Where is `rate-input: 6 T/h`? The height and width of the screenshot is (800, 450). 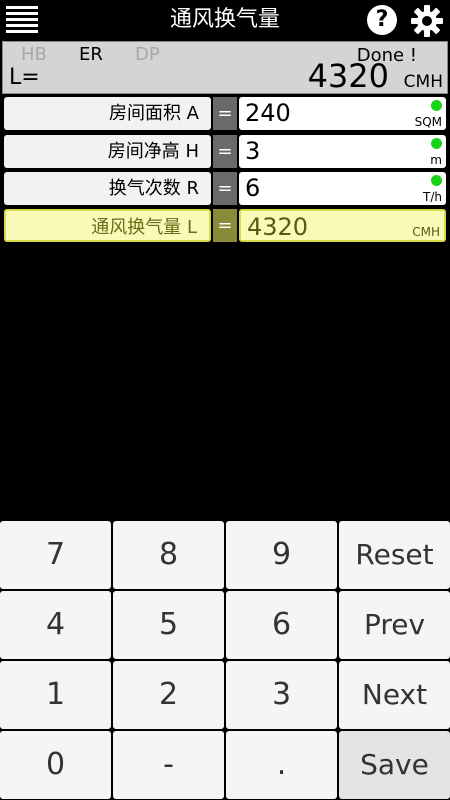
rate-input: 6 T/h is located at coordinates (342, 188).